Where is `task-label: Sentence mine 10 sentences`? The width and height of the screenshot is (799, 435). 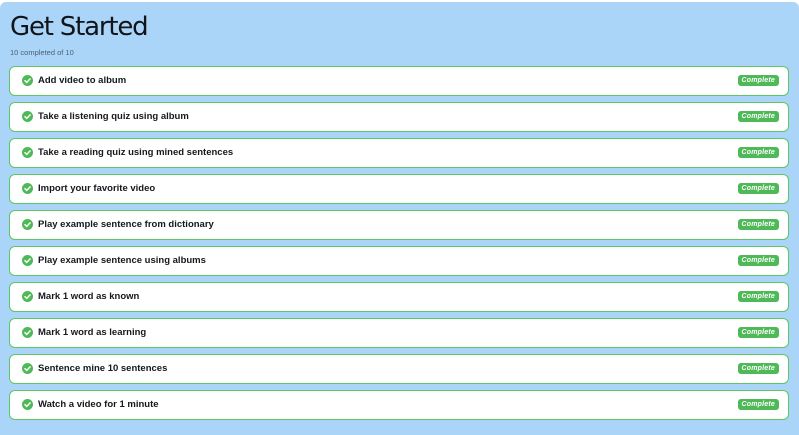
task-label: Sentence mine 10 sentences is located at coordinates (103, 368).